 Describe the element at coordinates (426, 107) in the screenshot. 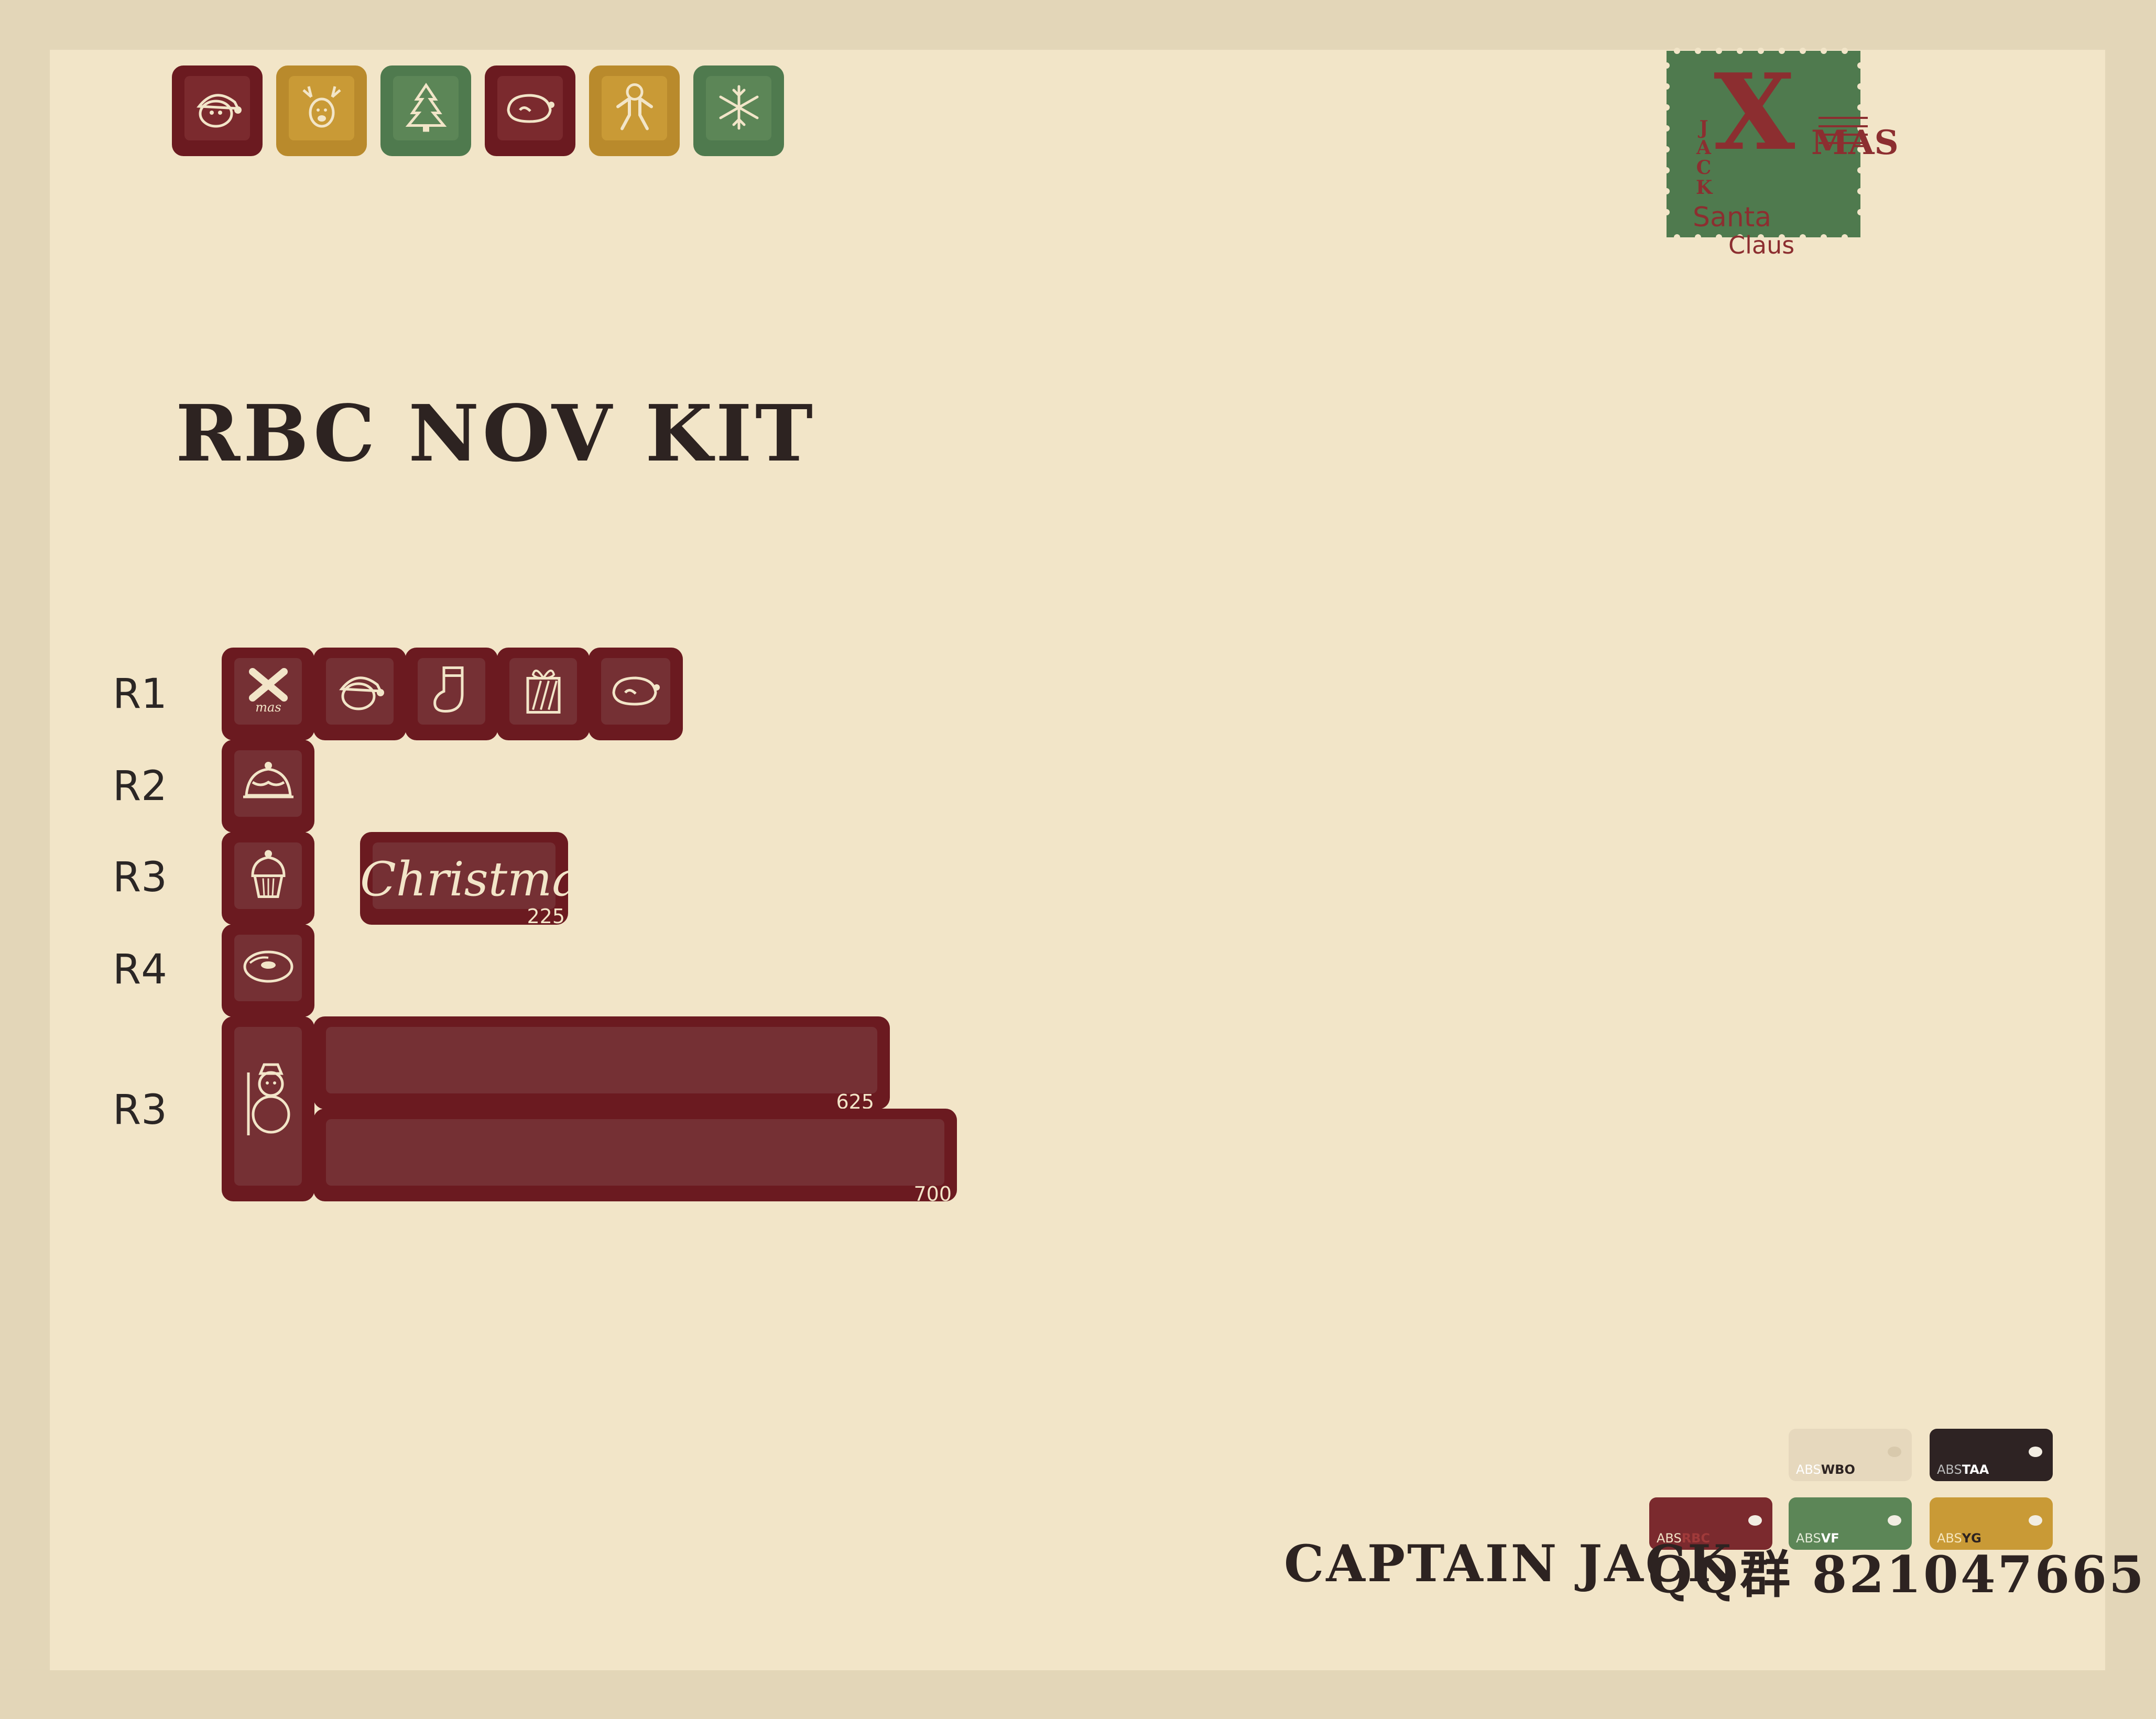

I see `tree-icon` at that location.